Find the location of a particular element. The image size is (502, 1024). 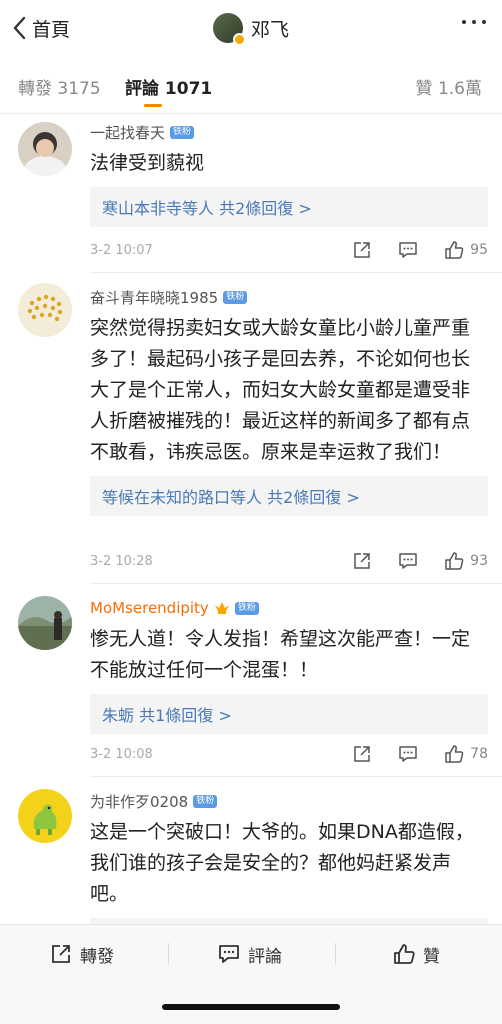

comment-text: 惨无人道！令人发指！希望这次能严查！一定不能放过任何一个混蛋！！ is located at coordinates (280, 654).